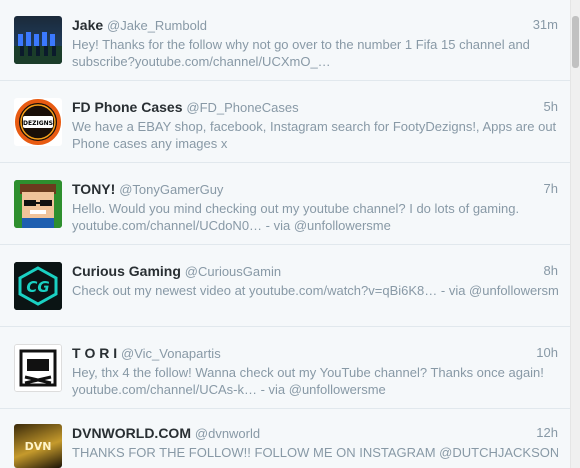 The image size is (580, 468). I want to click on tori-logo-icon, so click(38, 368).